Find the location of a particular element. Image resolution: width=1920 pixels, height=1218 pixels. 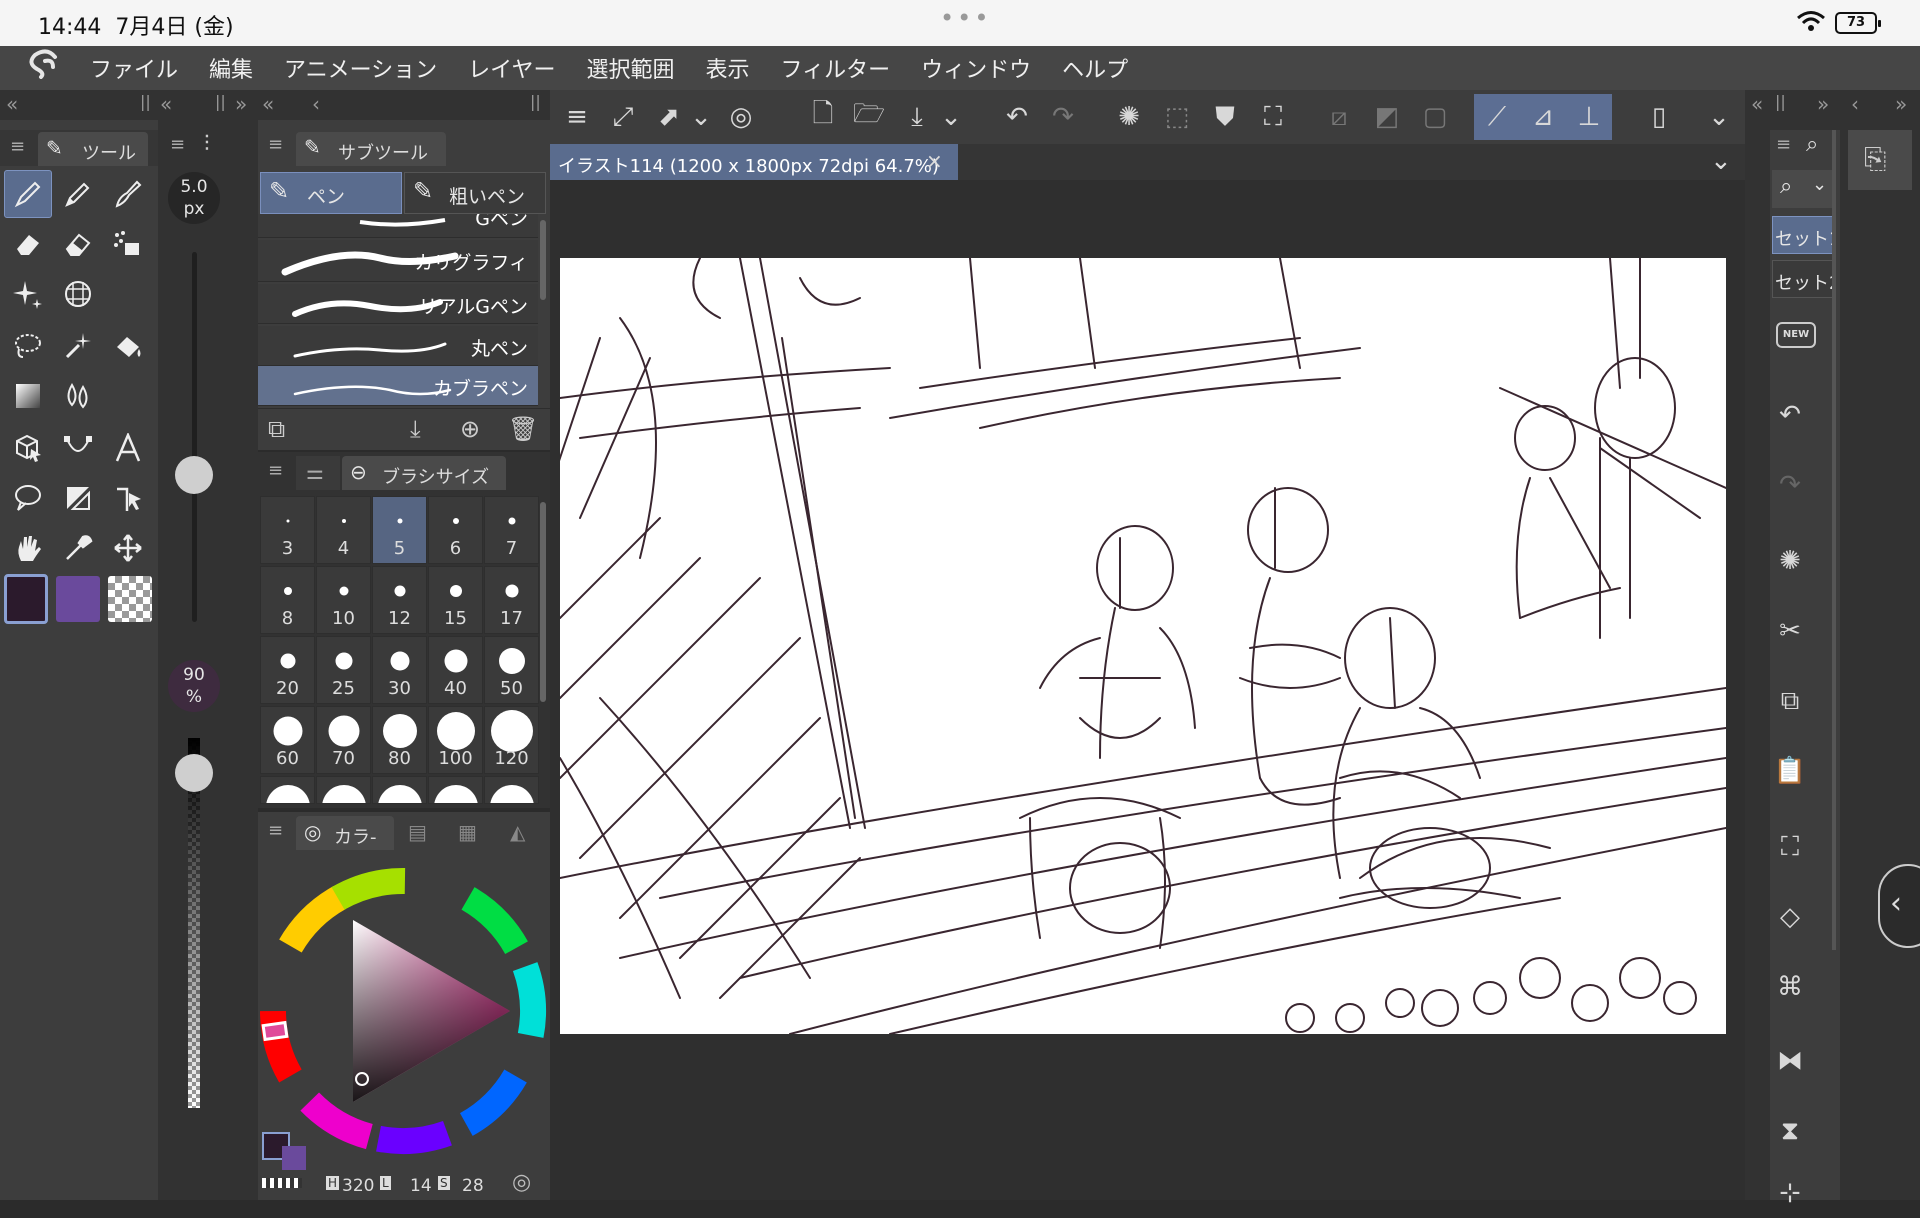

app-logo-icon is located at coordinates (45, 68).